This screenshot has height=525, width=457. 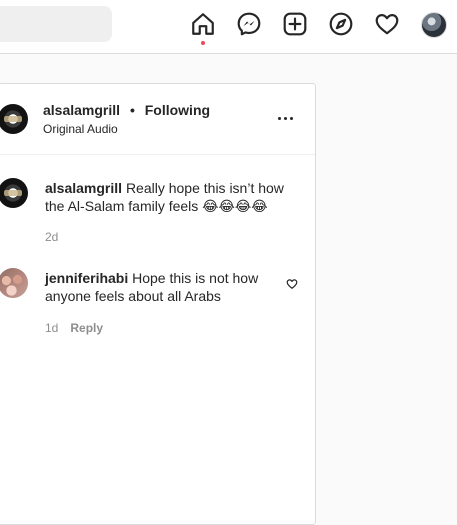 I want to click on comment-username: alsalamgrill, so click(x=83, y=188).